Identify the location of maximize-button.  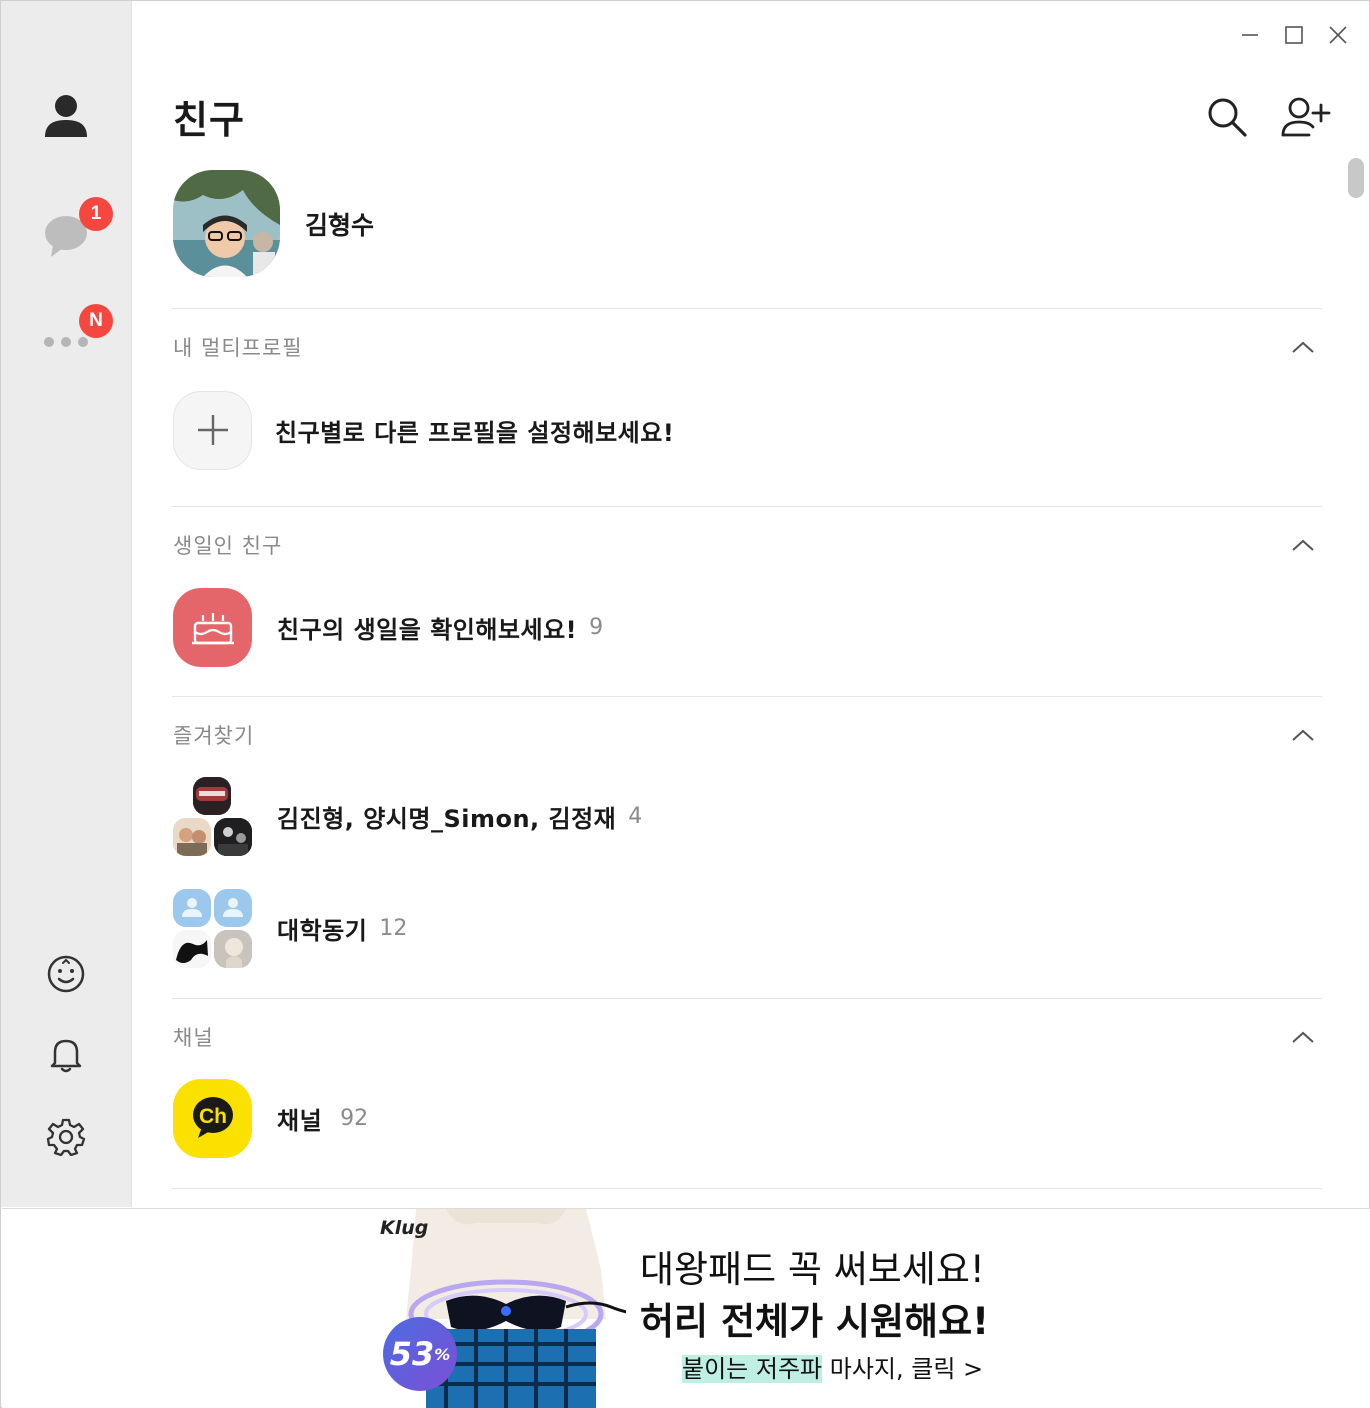
(1294, 35).